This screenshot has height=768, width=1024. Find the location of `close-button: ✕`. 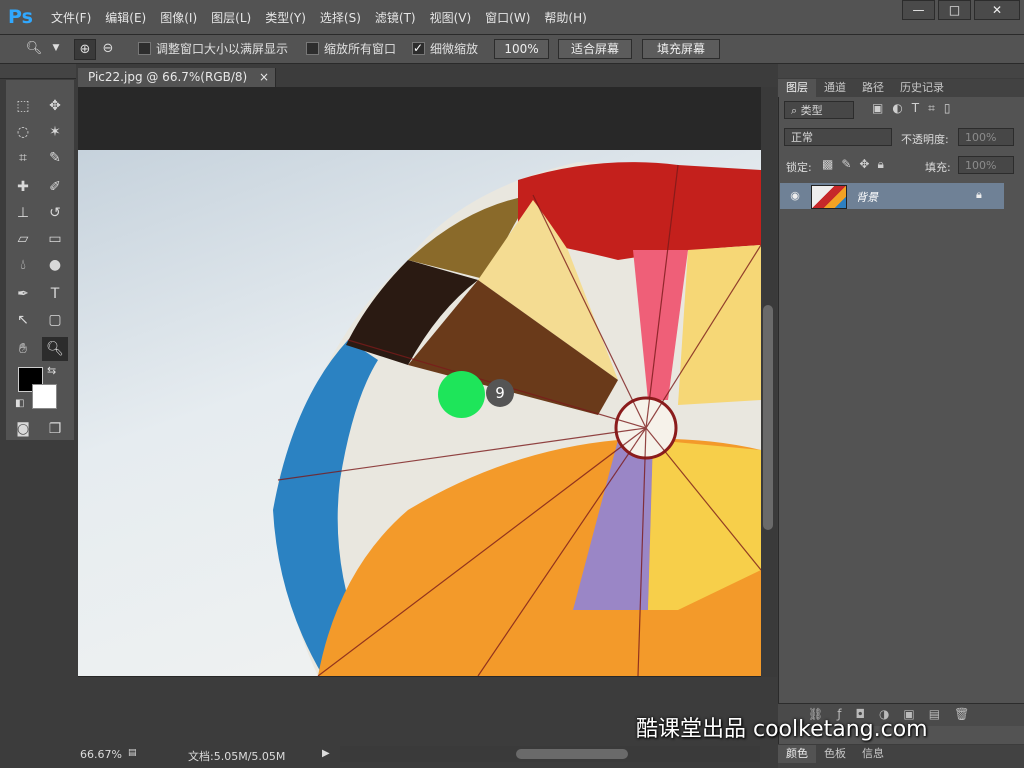

close-button: ✕ is located at coordinates (997, 10).